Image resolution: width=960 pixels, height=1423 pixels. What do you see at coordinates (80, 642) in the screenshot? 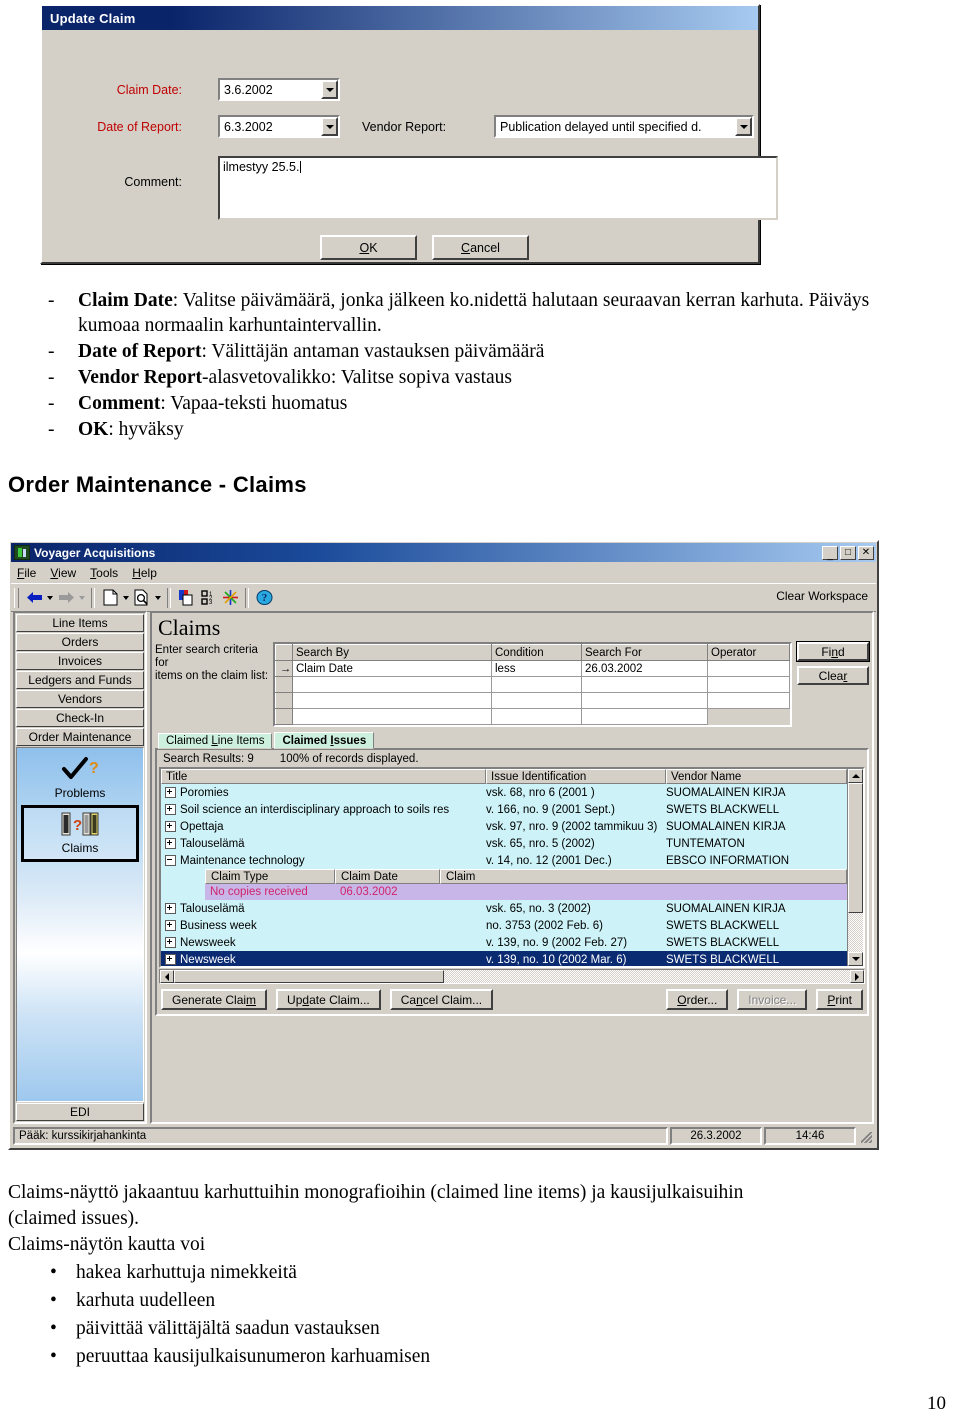
I see `sidebar-item-orders: Orders` at bounding box center [80, 642].